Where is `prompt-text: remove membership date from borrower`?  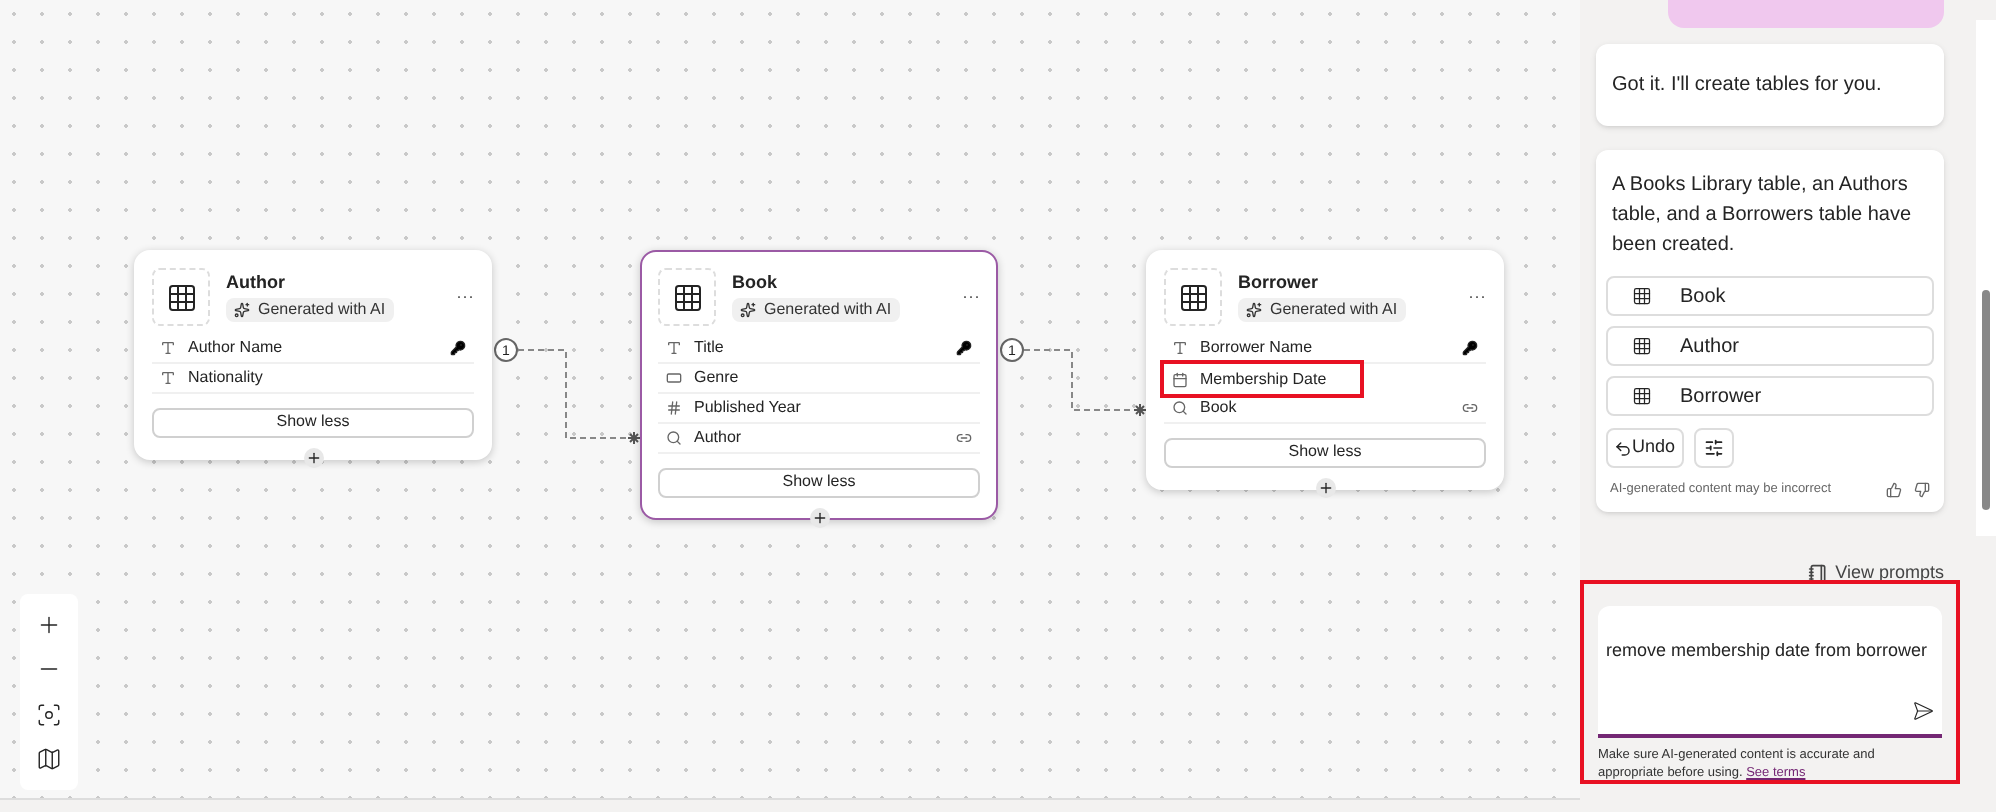
prompt-text: remove membership date from borrower is located at coordinates (1767, 650).